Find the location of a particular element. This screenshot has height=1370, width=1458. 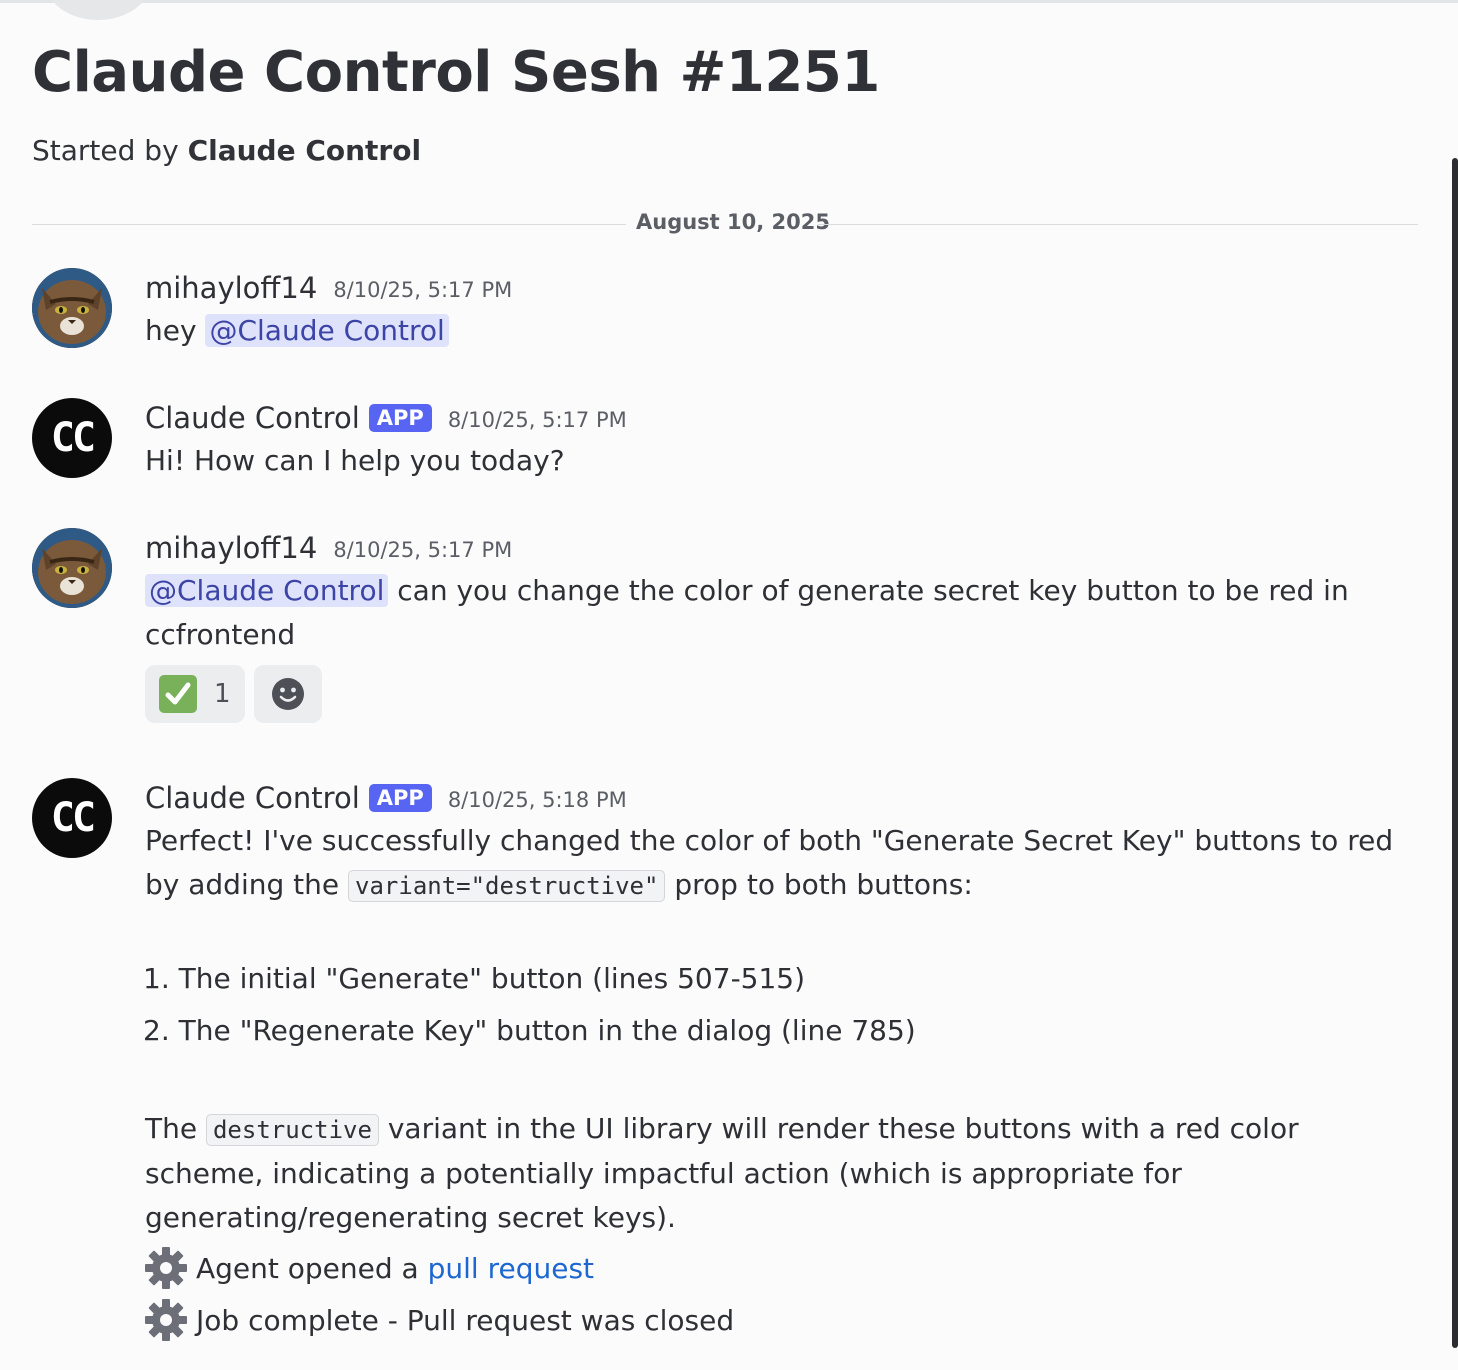

reactions-bar: 1 is located at coordinates (238, 694).